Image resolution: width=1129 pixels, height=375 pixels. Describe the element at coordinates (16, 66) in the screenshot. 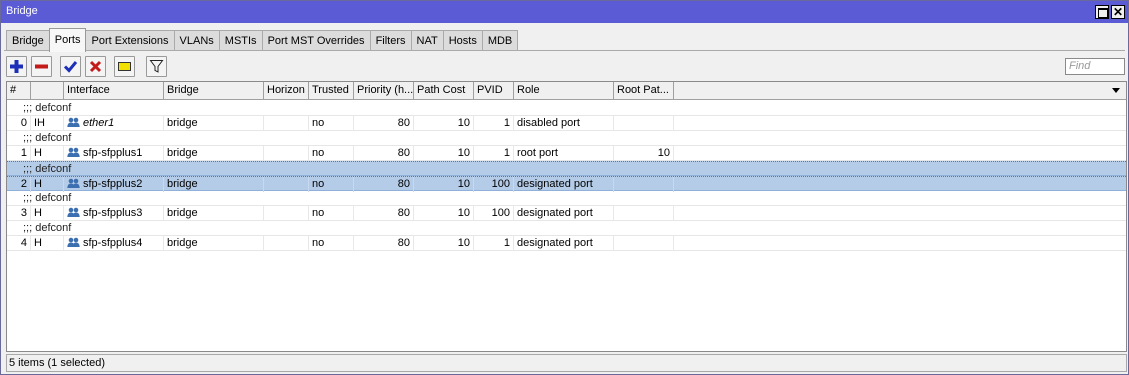

I see `add-button` at that location.